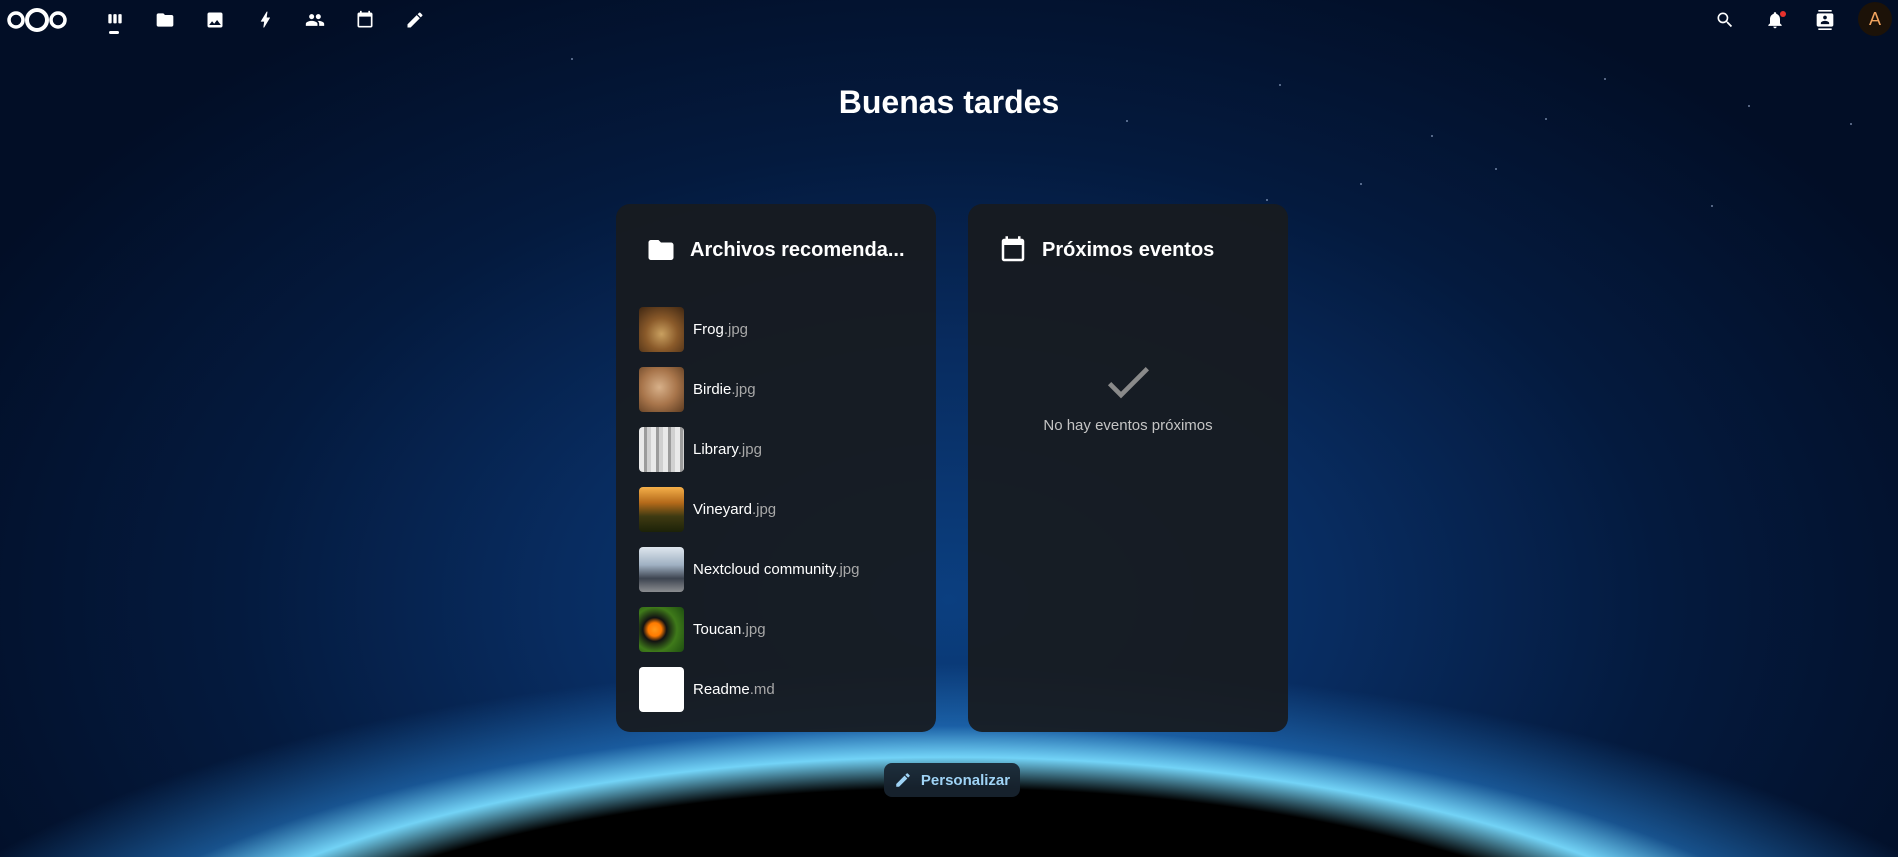  What do you see at coordinates (1783, 14) in the screenshot?
I see `notification-badge` at bounding box center [1783, 14].